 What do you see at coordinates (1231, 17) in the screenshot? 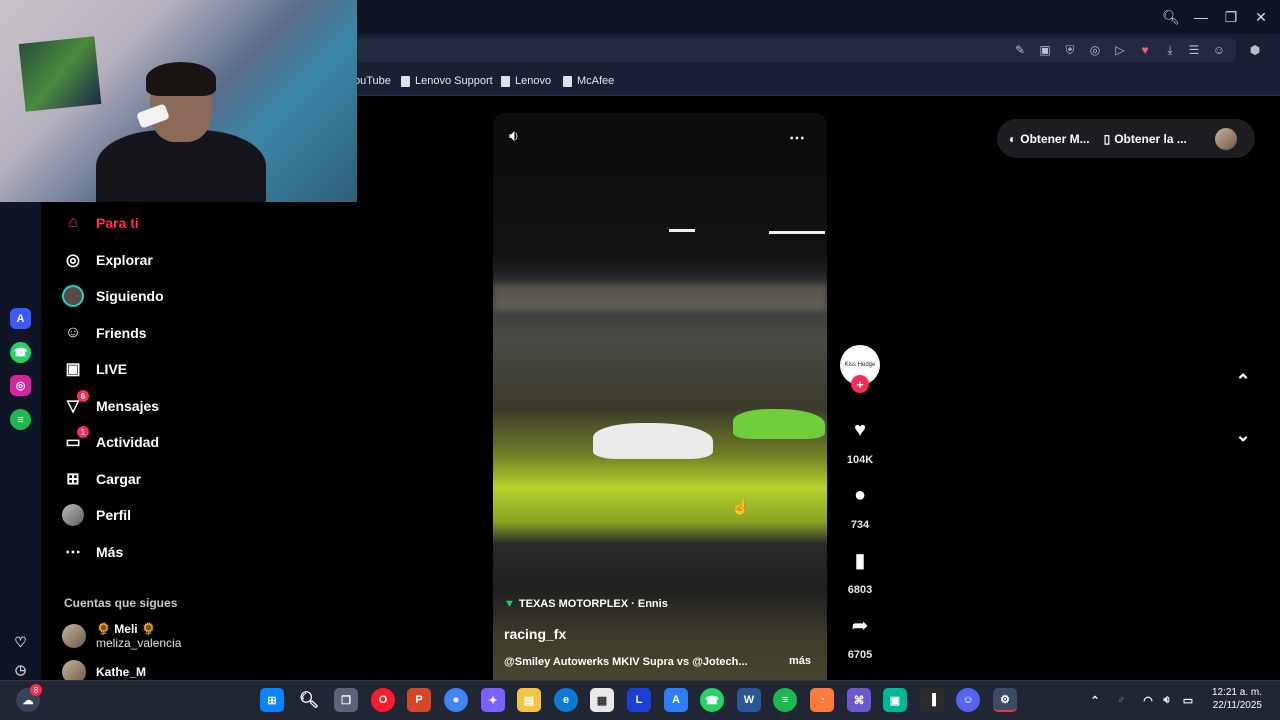
I see `restore-button: ❐` at bounding box center [1231, 17].